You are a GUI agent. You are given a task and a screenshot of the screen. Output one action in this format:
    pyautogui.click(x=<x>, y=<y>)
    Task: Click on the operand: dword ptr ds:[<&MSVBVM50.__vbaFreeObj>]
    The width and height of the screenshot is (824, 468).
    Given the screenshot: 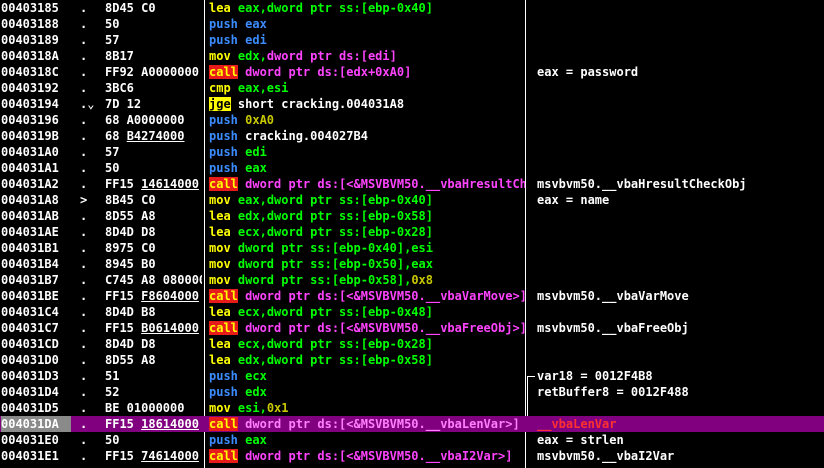 What is the action you would take?
    pyautogui.click(x=381, y=328)
    